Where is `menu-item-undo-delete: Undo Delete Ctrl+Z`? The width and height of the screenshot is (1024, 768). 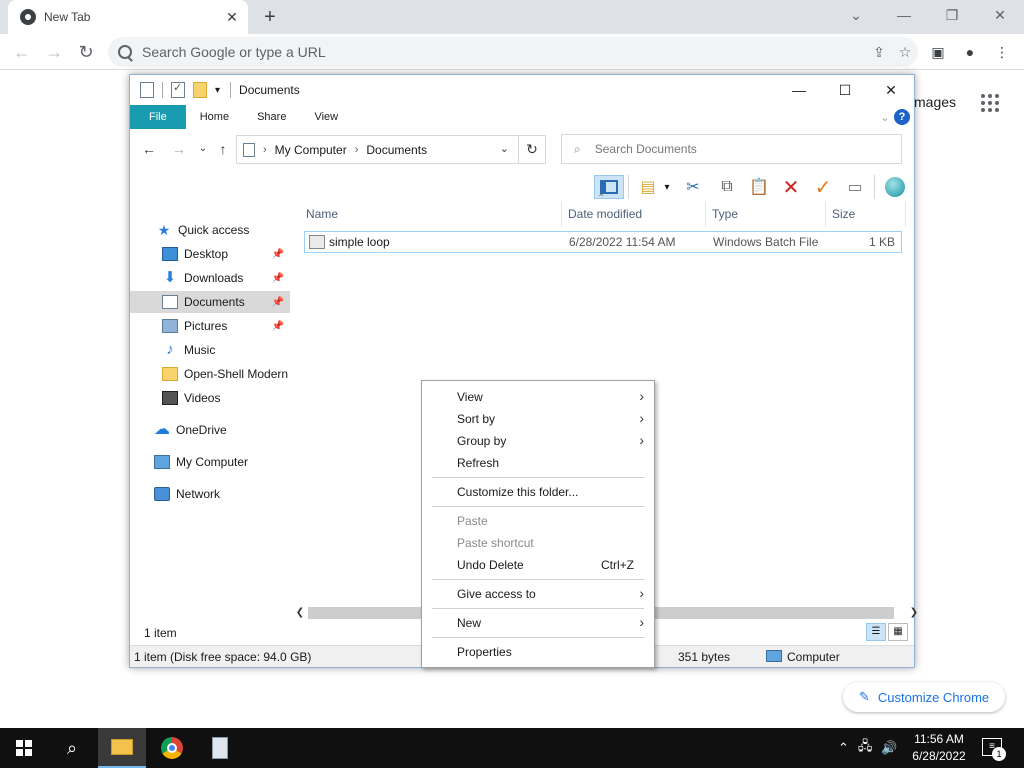 menu-item-undo-delete: Undo Delete Ctrl+Z is located at coordinates (538, 565).